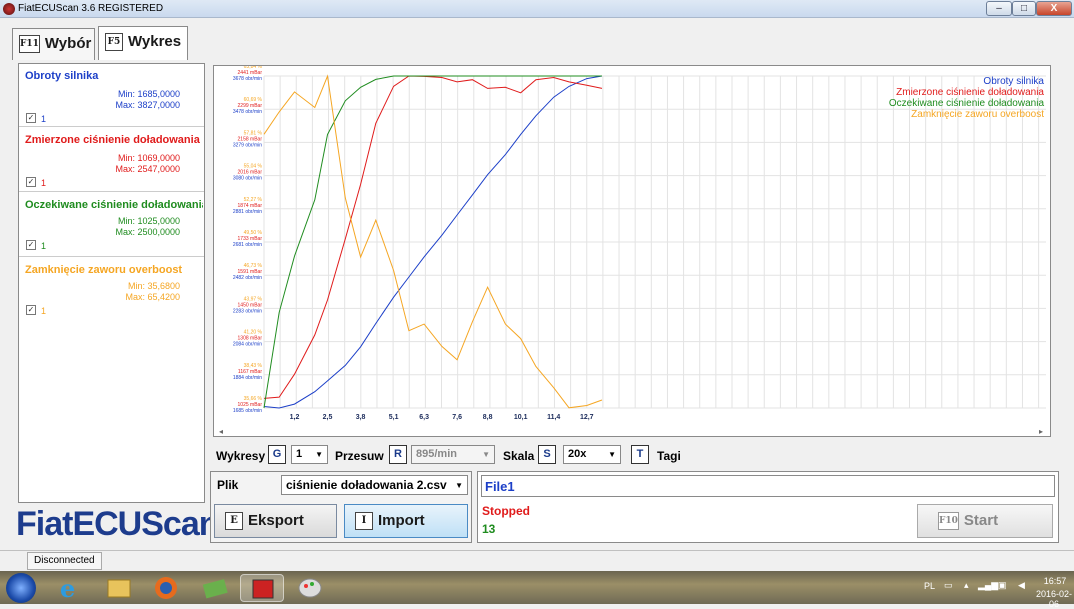  I want to click on export-button: E Eksport, so click(275, 521).